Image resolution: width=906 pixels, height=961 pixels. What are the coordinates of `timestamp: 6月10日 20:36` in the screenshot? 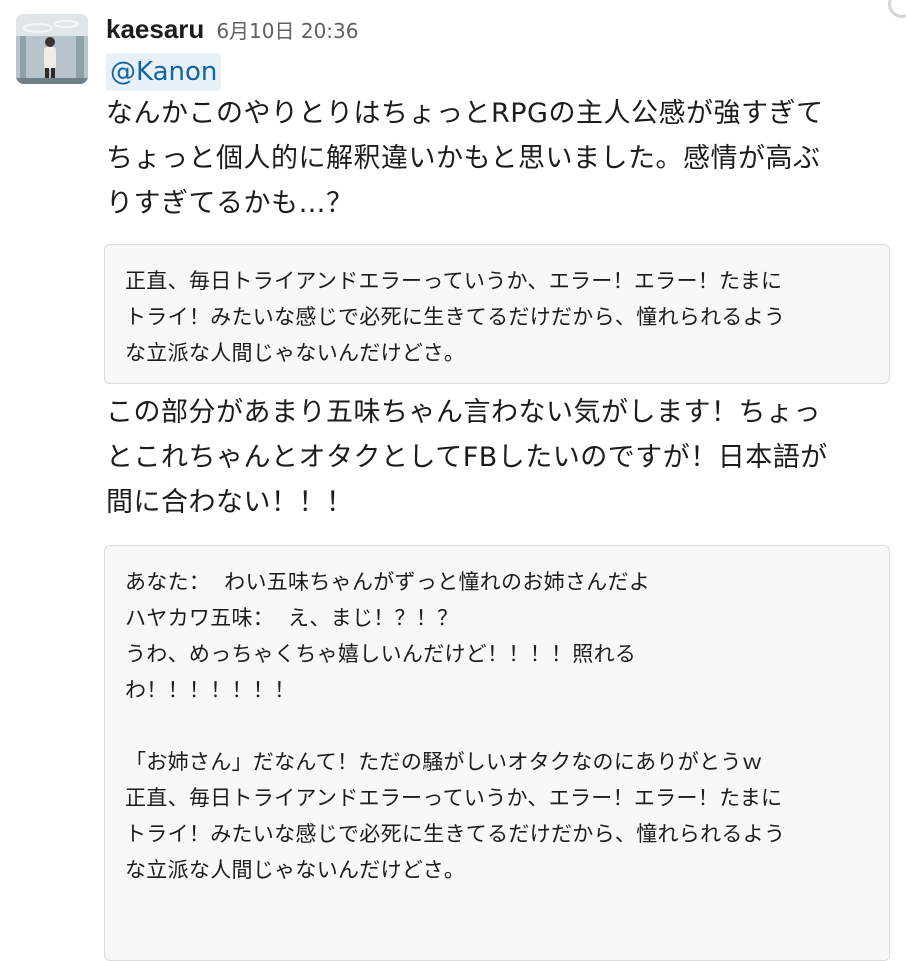 It's located at (287, 29).